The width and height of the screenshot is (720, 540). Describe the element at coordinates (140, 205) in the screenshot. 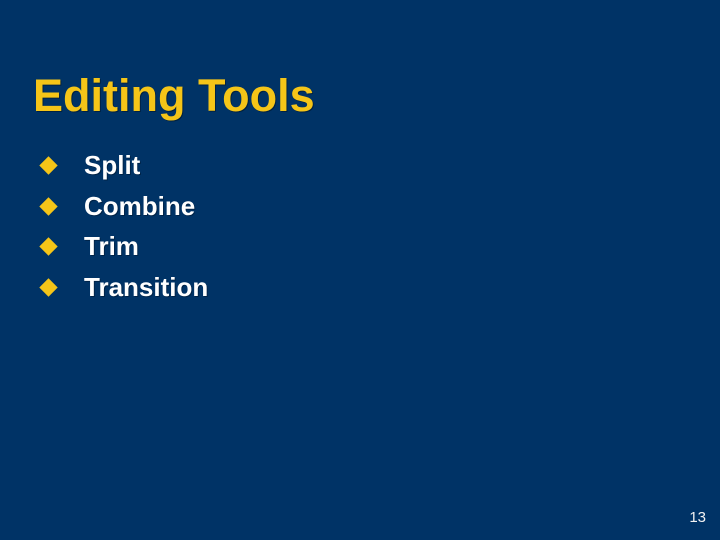

I see `list-item-label: Combine` at that location.